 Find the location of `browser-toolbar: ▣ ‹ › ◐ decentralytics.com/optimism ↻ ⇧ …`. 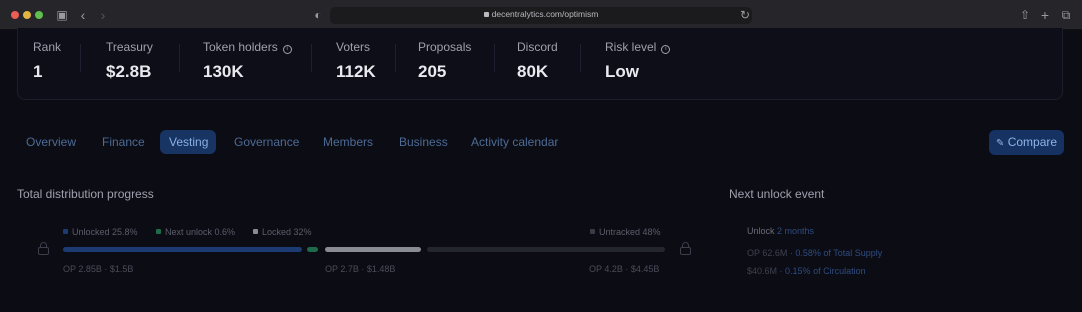

browser-toolbar: ▣ ‹ › ◐ decentralytics.com/optimism ↻ ⇧ … is located at coordinates (541, 15).